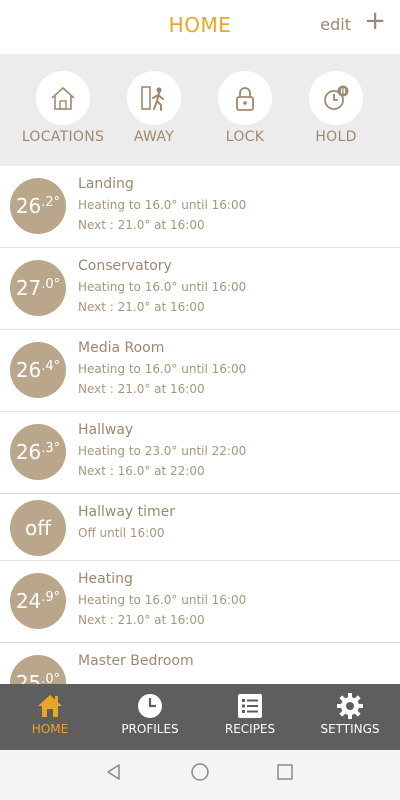 The image size is (400, 800). Describe the element at coordinates (51, 448) in the screenshot. I see `temp-decimal: .3°` at that location.